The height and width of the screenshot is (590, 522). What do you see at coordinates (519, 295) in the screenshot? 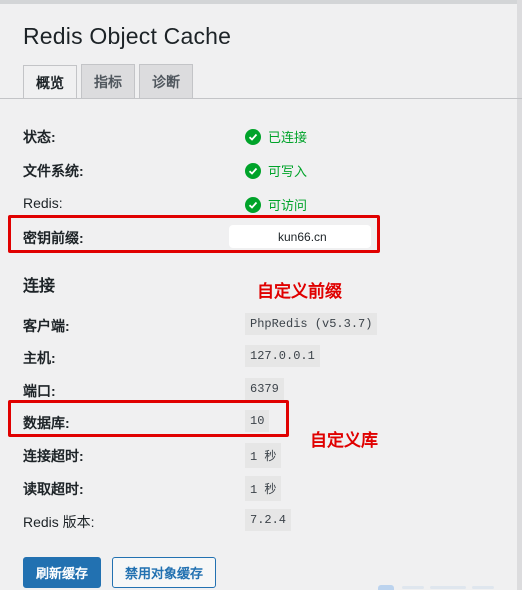
I see `right-edge-strip` at bounding box center [519, 295].